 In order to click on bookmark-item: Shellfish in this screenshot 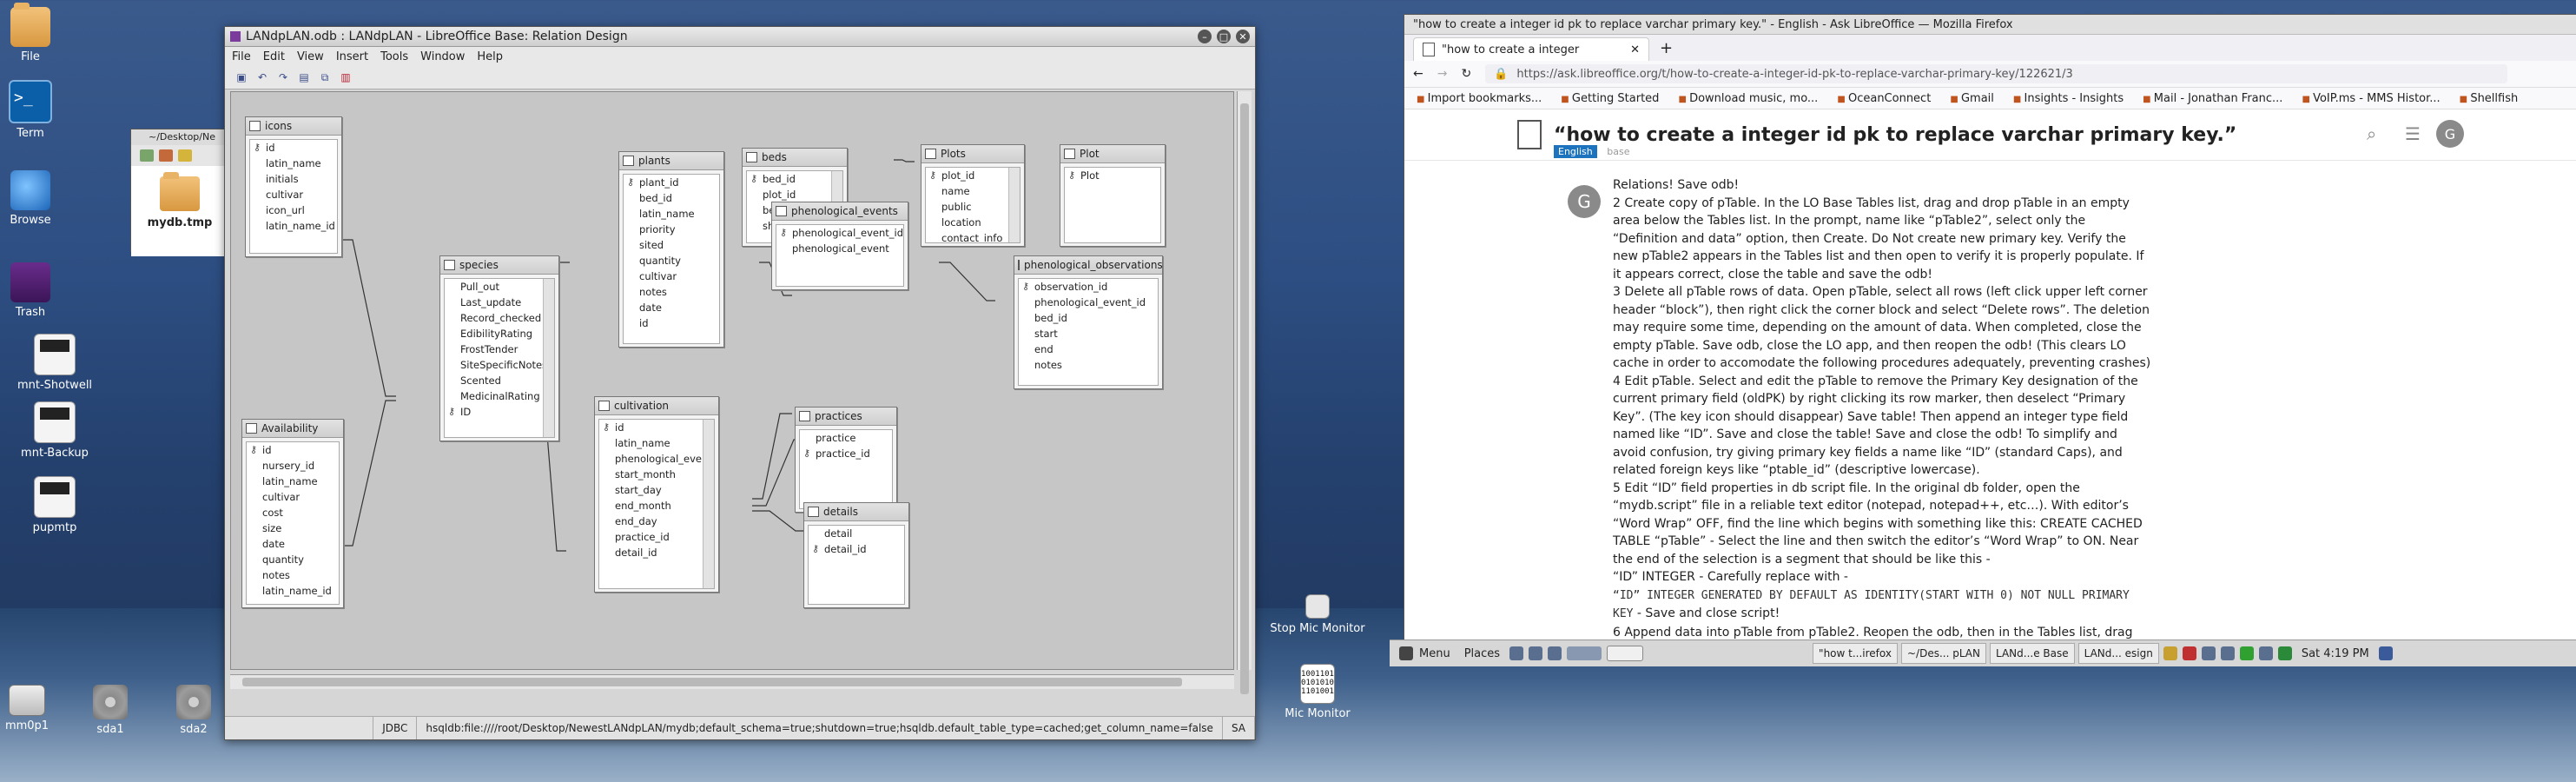, I will do `click(2489, 98)`.